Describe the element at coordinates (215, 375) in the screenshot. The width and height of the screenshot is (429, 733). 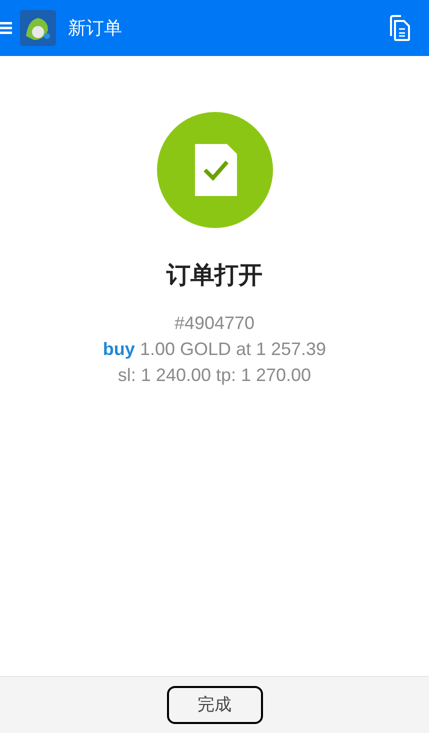
I see `stop-levels: sl: 1 240.00 tp: 1 270.00` at that location.